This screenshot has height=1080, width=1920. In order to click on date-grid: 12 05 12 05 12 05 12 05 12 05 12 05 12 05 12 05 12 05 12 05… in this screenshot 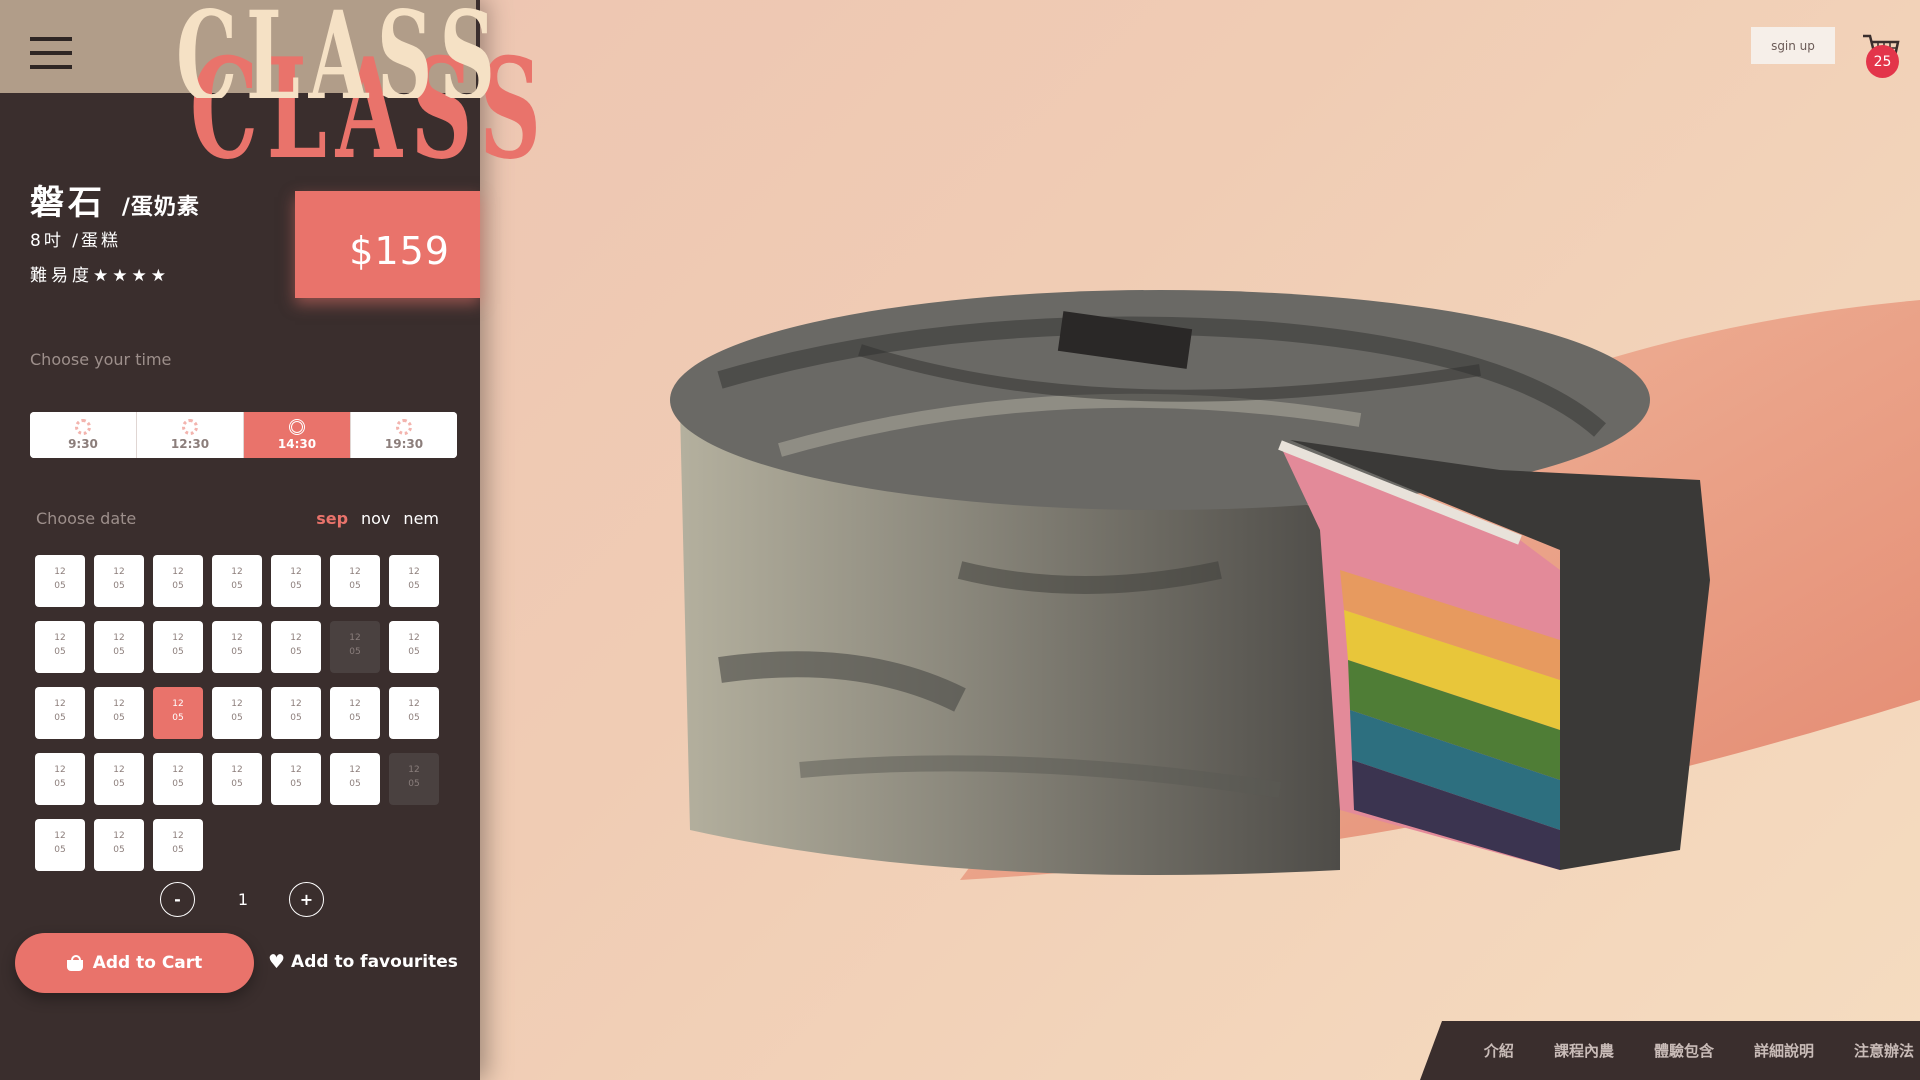, I will do `click(239, 713)`.